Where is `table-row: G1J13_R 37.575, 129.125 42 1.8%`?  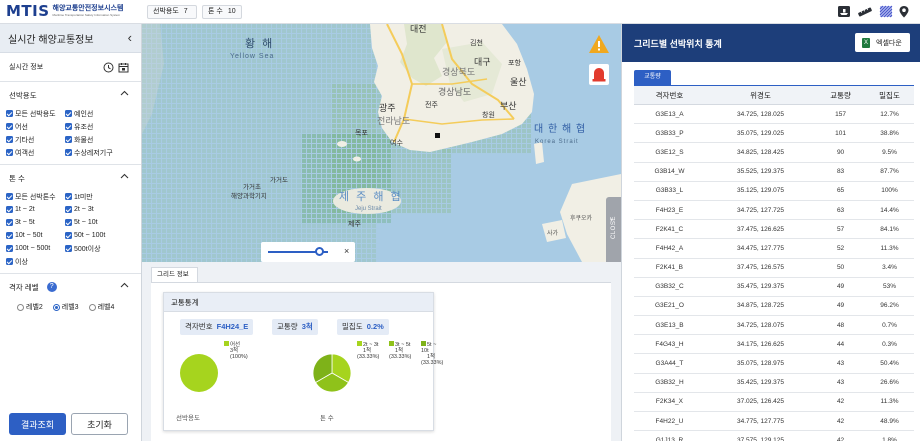 table-row: G1J13_R 37.575, 129.125 42 1.8% is located at coordinates (774, 435).